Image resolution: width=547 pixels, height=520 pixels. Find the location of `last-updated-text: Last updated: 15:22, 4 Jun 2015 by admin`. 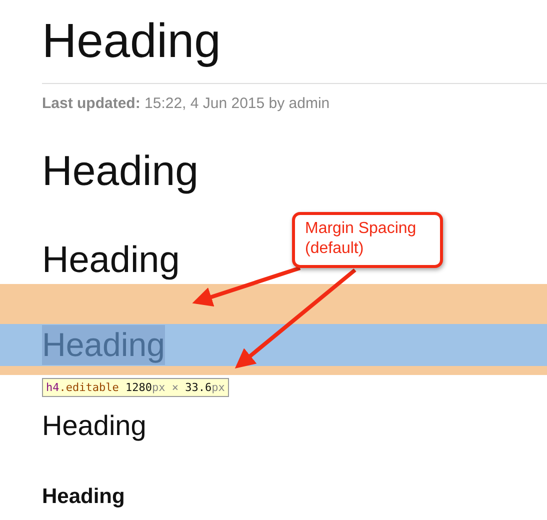

last-updated-text: Last updated: 15:22, 4 Jun 2015 by admin is located at coordinates (186, 104).